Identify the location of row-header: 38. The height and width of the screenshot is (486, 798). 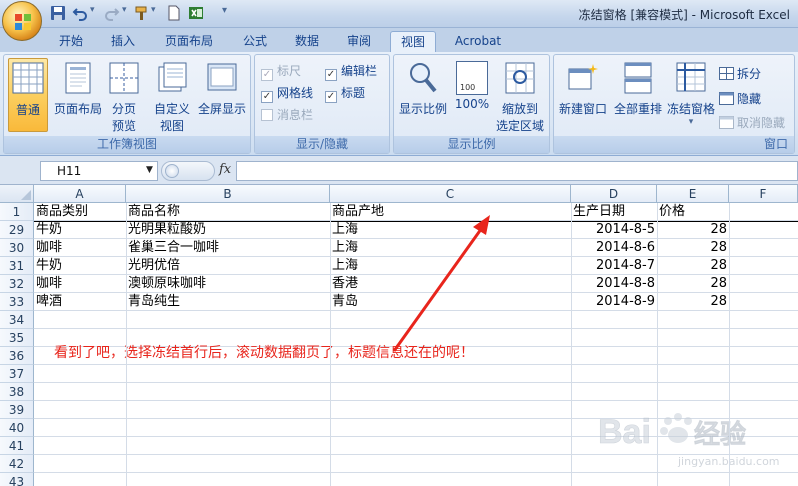
(17, 392).